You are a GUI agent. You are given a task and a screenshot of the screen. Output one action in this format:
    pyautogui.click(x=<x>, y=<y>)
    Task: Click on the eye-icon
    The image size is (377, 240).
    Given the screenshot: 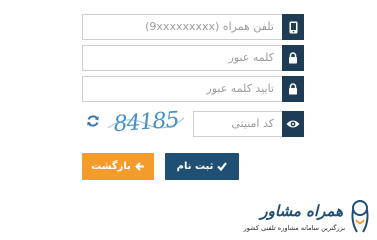 What is the action you would take?
    pyautogui.click(x=293, y=124)
    